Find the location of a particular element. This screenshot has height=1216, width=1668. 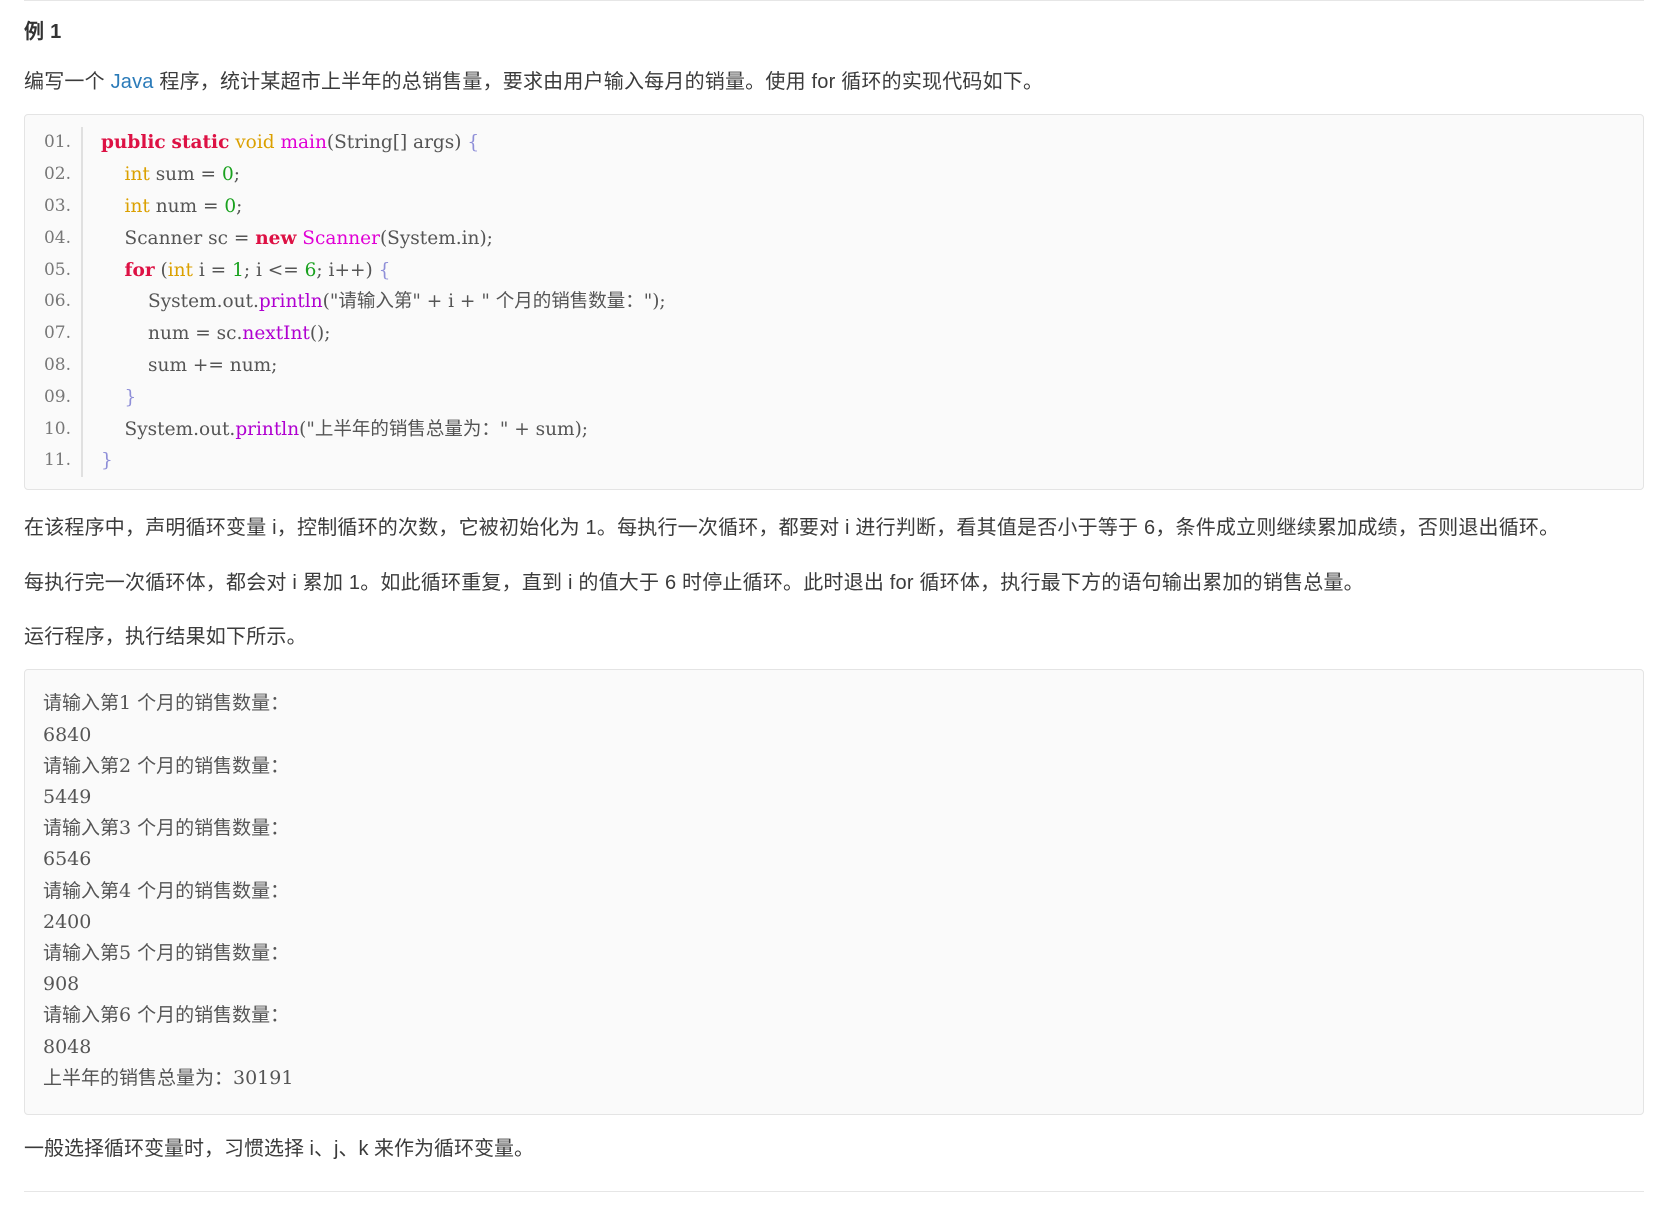

code-token: new is located at coordinates (276, 238).